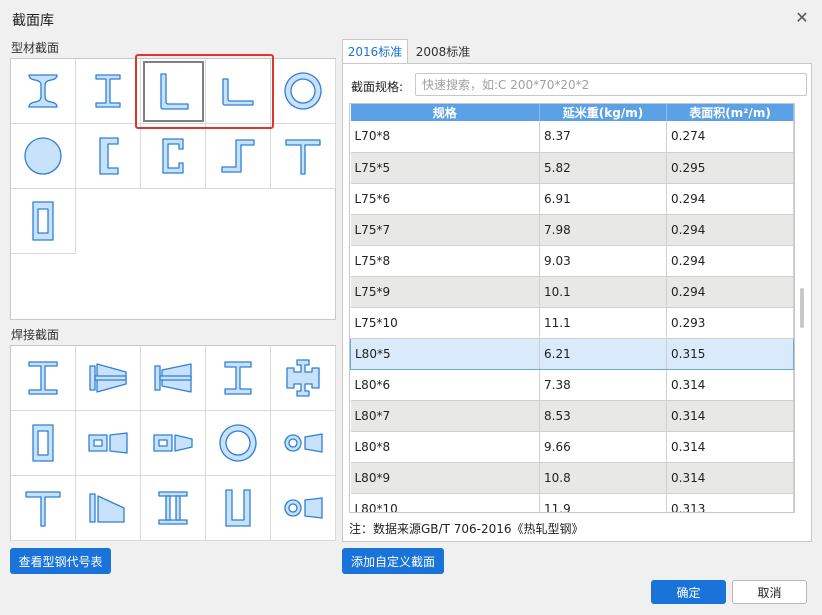 The image size is (822, 615). I want to click on table-row: L80*8 9.66 0.314, so click(572, 447).